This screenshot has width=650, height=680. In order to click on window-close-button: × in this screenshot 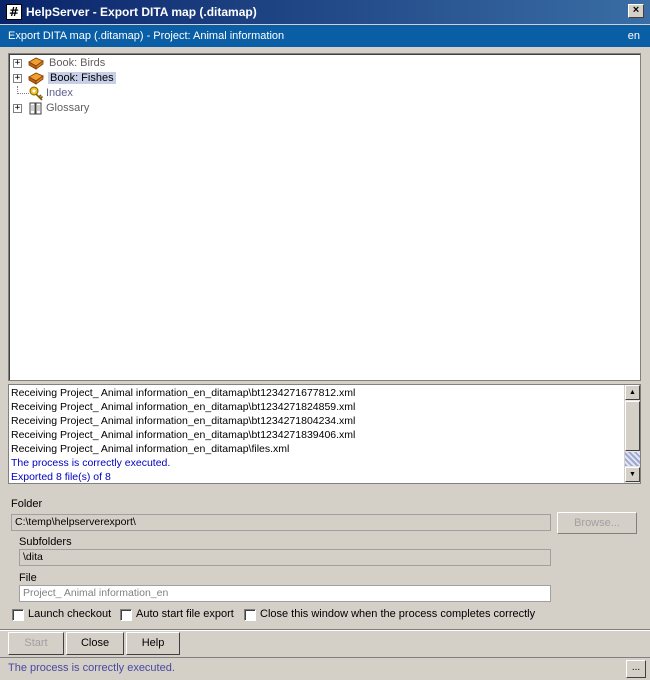, I will do `click(636, 11)`.